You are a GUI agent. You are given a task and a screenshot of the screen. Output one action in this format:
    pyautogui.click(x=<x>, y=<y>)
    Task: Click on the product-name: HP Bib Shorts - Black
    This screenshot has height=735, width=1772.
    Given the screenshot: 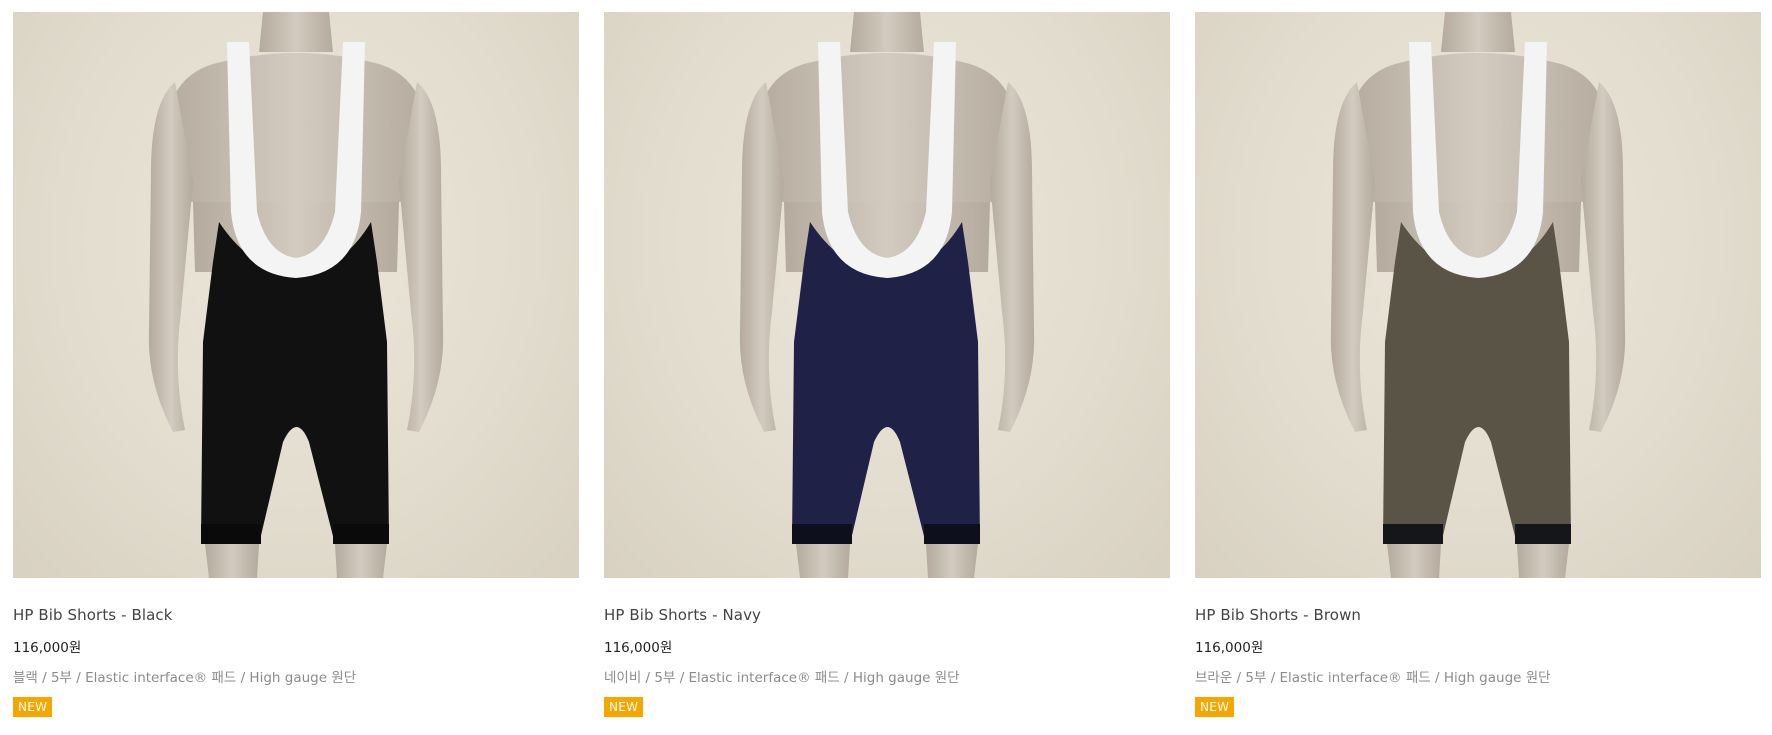 What is the action you would take?
    pyautogui.click(x=296, y=615)
    